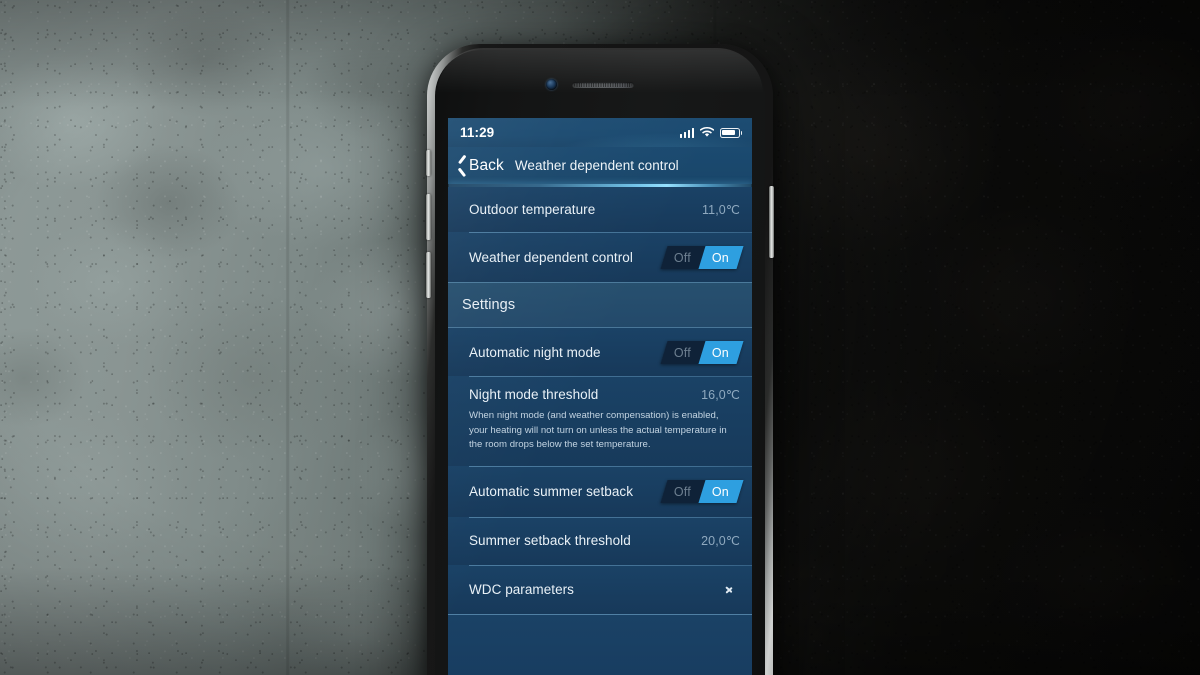  Describe the element at coordinates (551, 257) in the screenshot. I see `weather-dependent-control-label: Weather dependent control` at that location.